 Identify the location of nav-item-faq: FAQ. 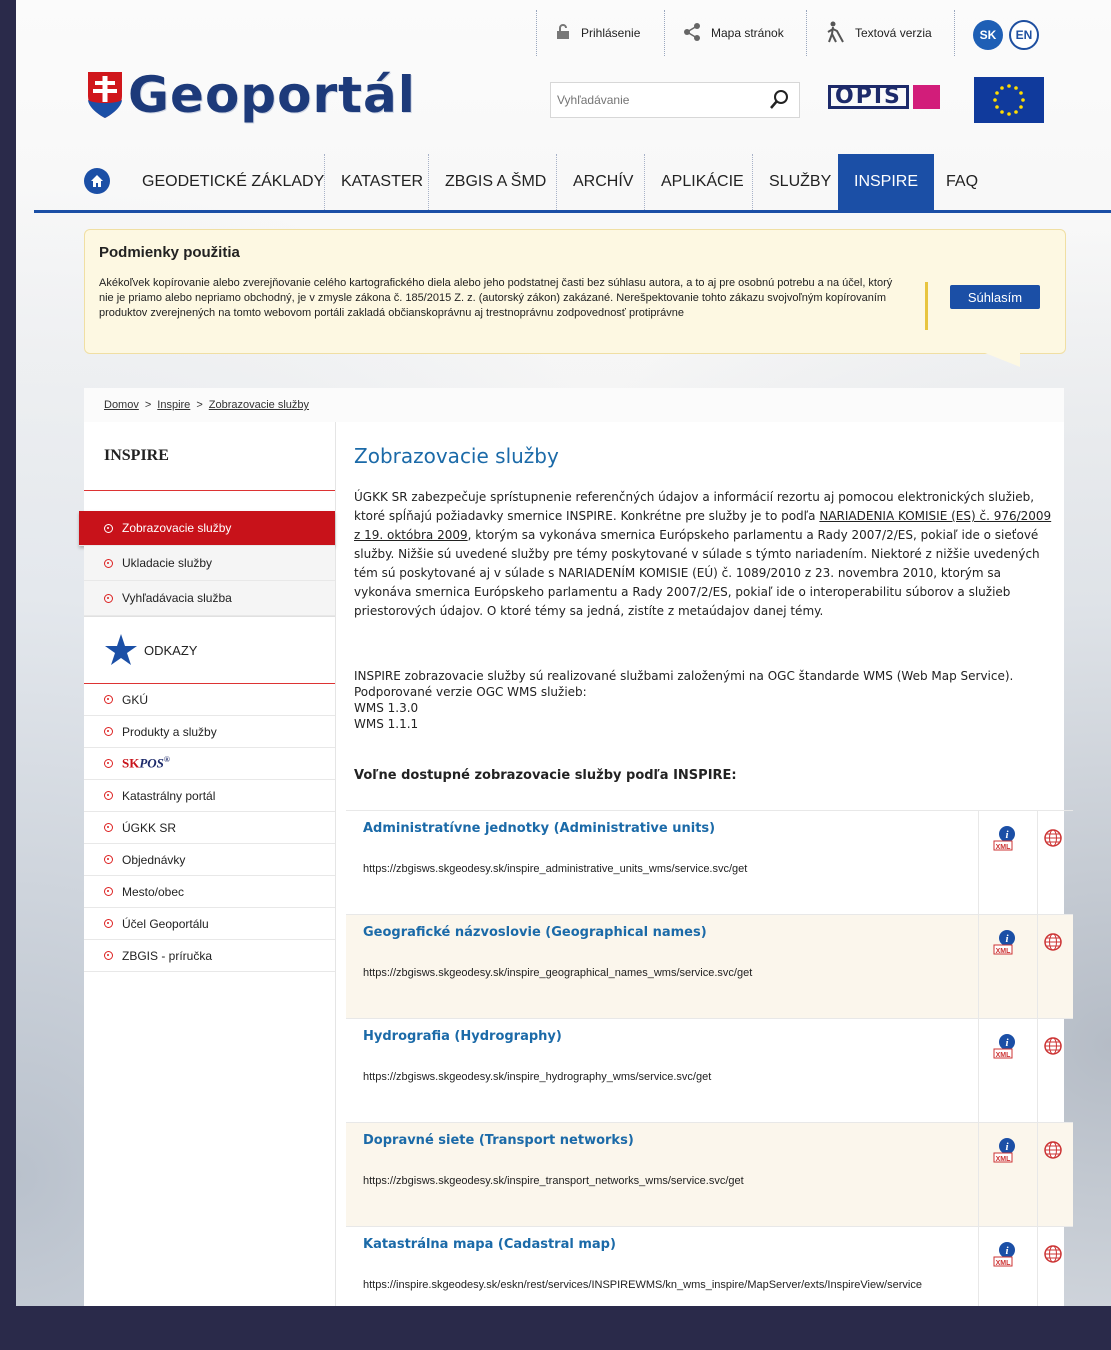
(962, 182).